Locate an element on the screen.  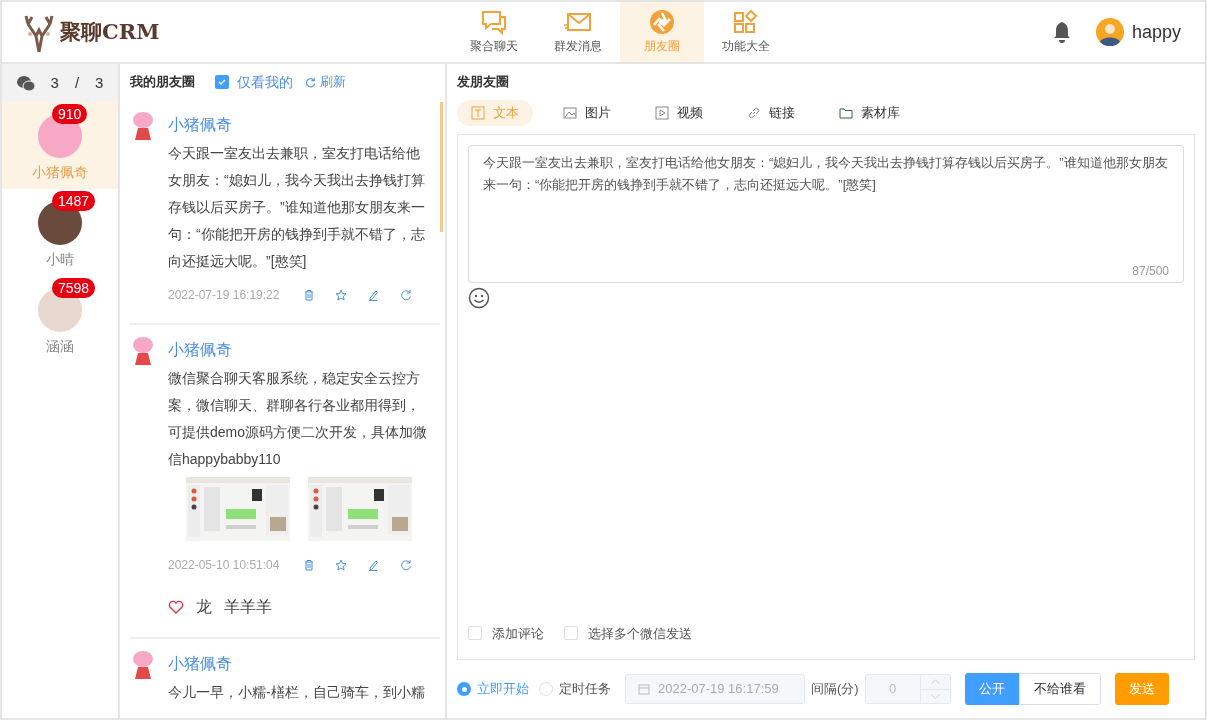
option-label: 添加评论 is located at coordinates (518, 633).